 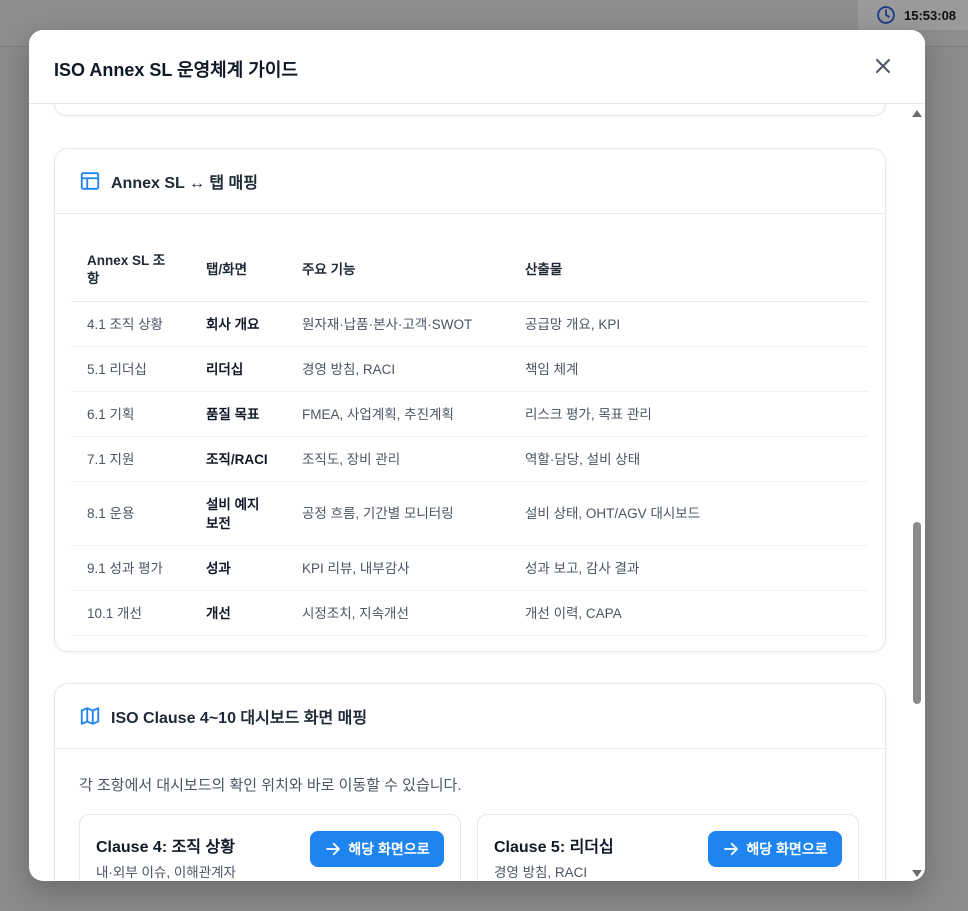 I want to click on card-description: 각 조항에서 대시보드의 확인 위치와 바로 이동할 수 있습니다., so click(x=270, y=785).